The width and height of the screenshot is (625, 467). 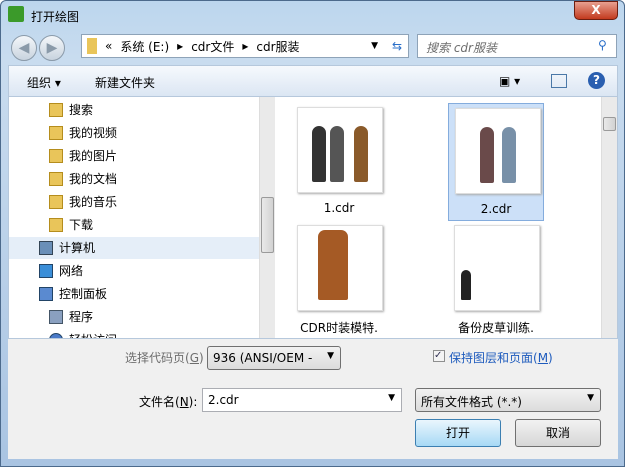 I want to click on forward-button: ▶, so click(x=52, y=48).